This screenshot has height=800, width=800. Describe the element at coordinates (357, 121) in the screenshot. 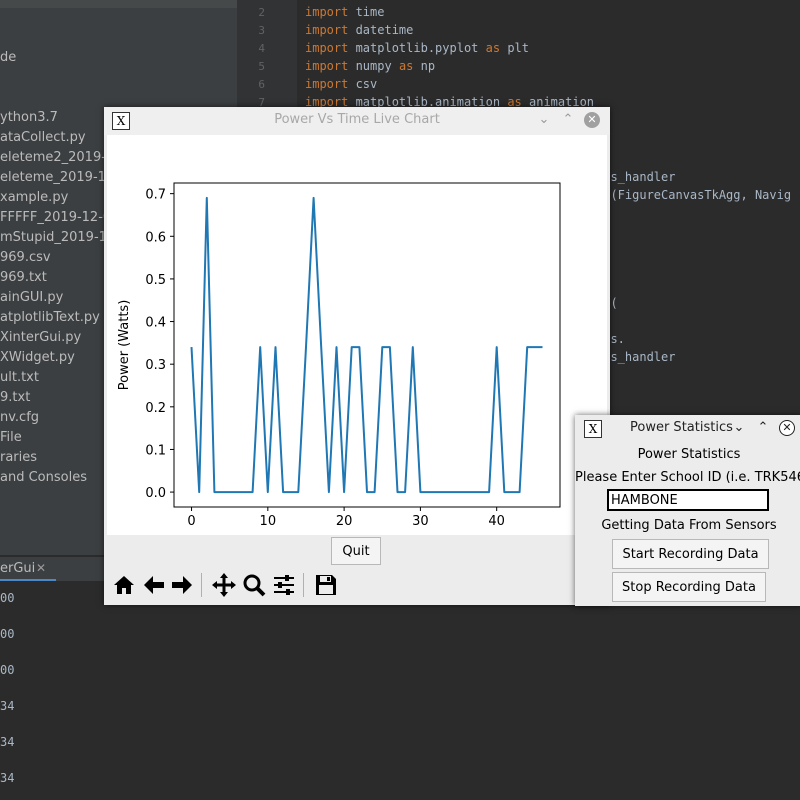

I see `chart-window-titlebar: X Power Vs Time Live Chart ⌄ ⌃ ✕` at that location.